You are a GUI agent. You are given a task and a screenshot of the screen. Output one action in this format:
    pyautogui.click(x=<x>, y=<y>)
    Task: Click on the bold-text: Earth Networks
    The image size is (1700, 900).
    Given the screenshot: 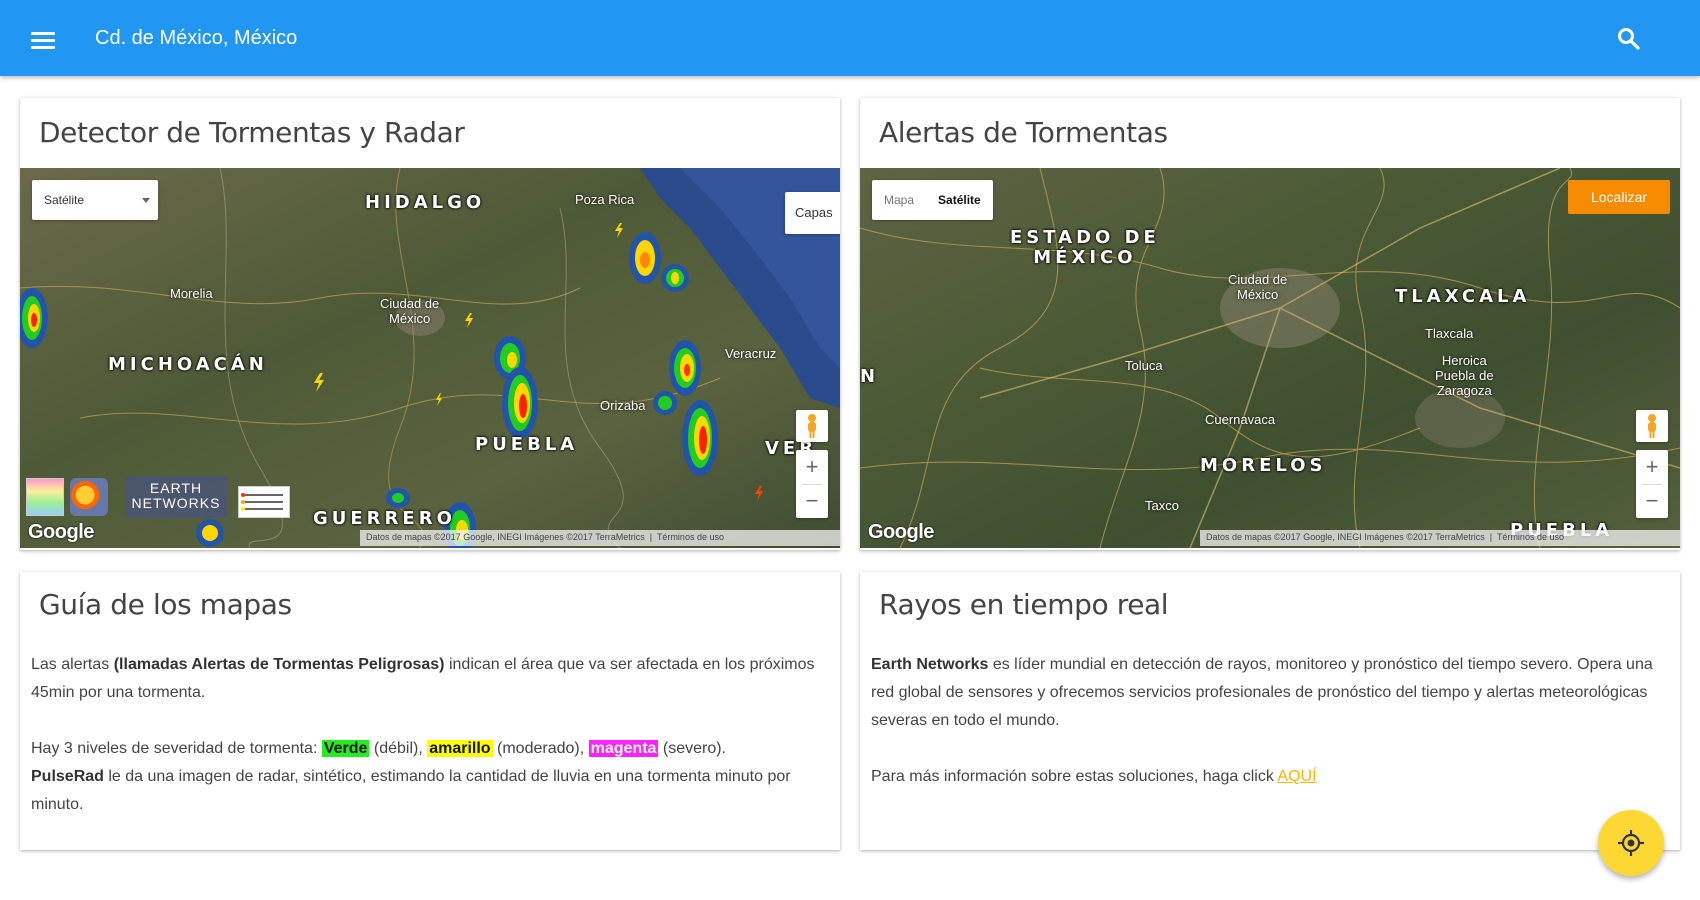 What is the action you would take?
    pyautogui.click(x=930, y=664)
    